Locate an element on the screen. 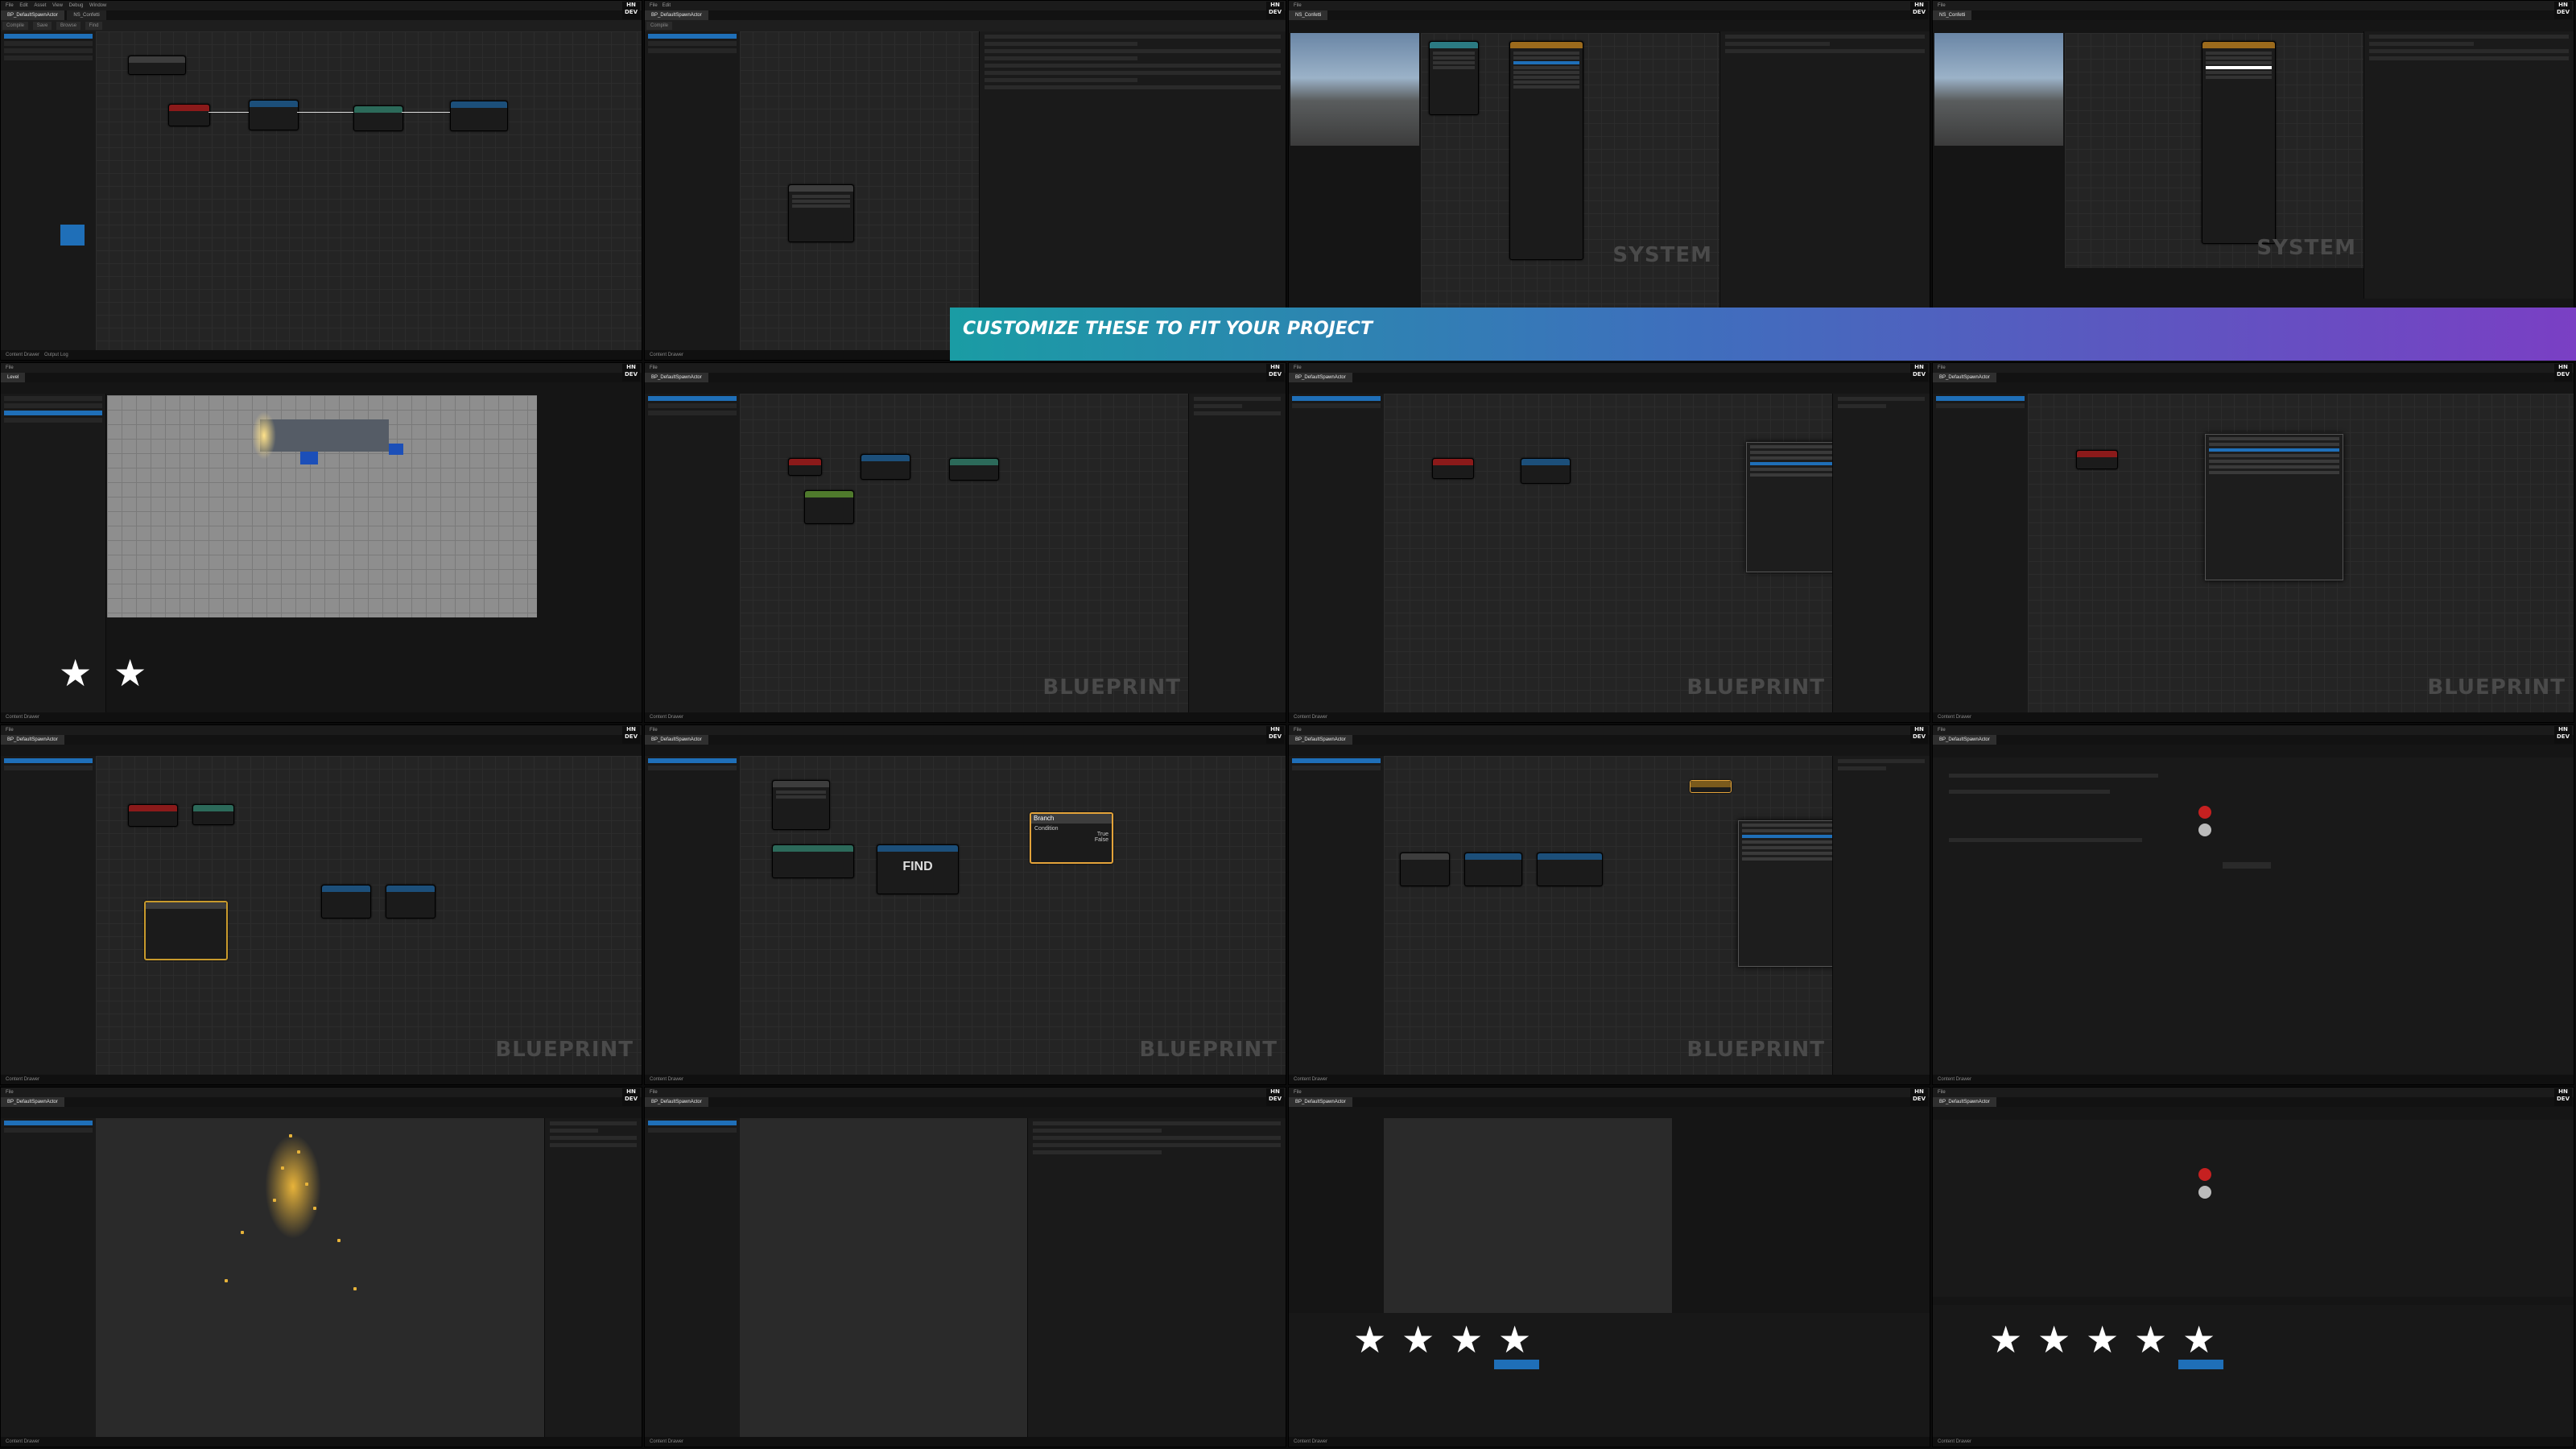  branch-node: Branch Condition True False is located at coordinates (1071, 838).